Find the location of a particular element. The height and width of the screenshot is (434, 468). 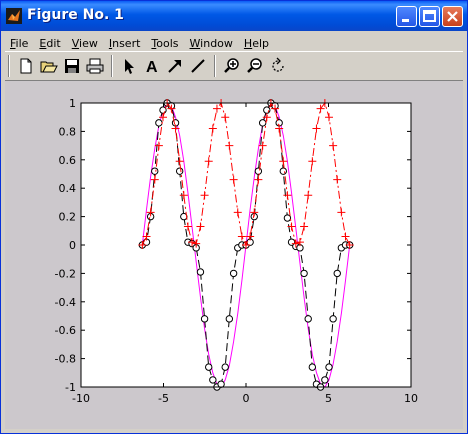

close-button is located at coordinates (452, 16).